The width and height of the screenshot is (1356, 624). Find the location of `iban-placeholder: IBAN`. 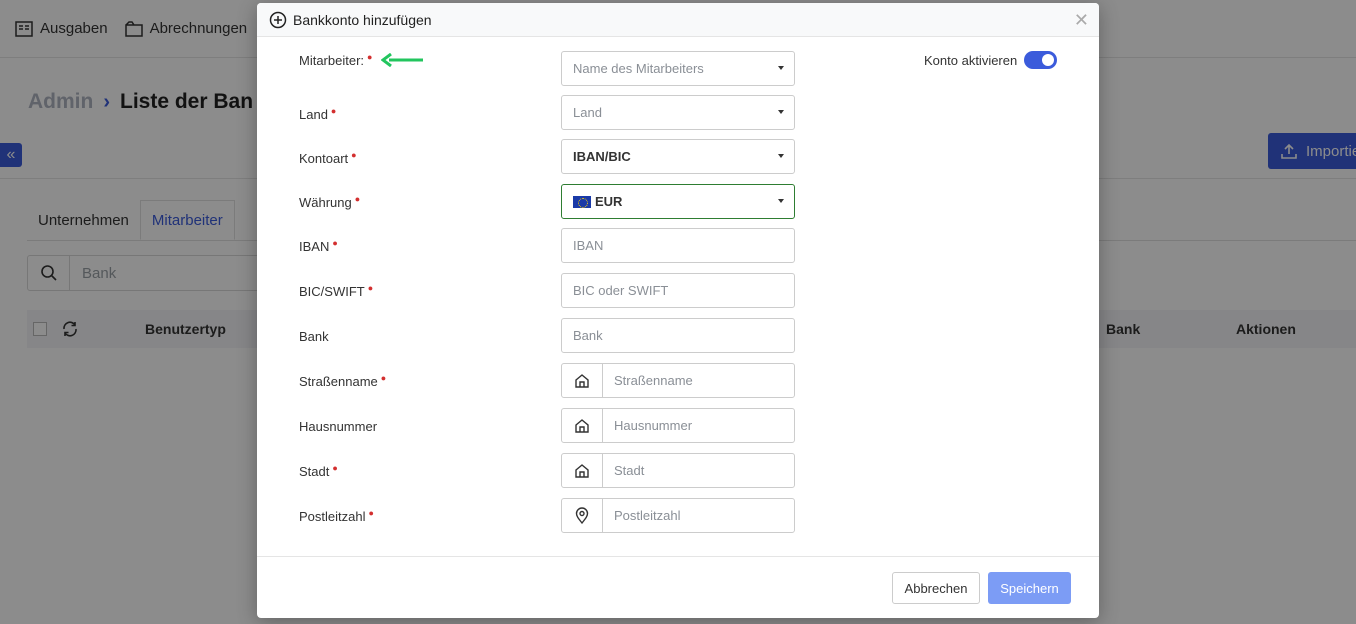

iban-placeholder: IBAN is located at coordinates (588, 245).